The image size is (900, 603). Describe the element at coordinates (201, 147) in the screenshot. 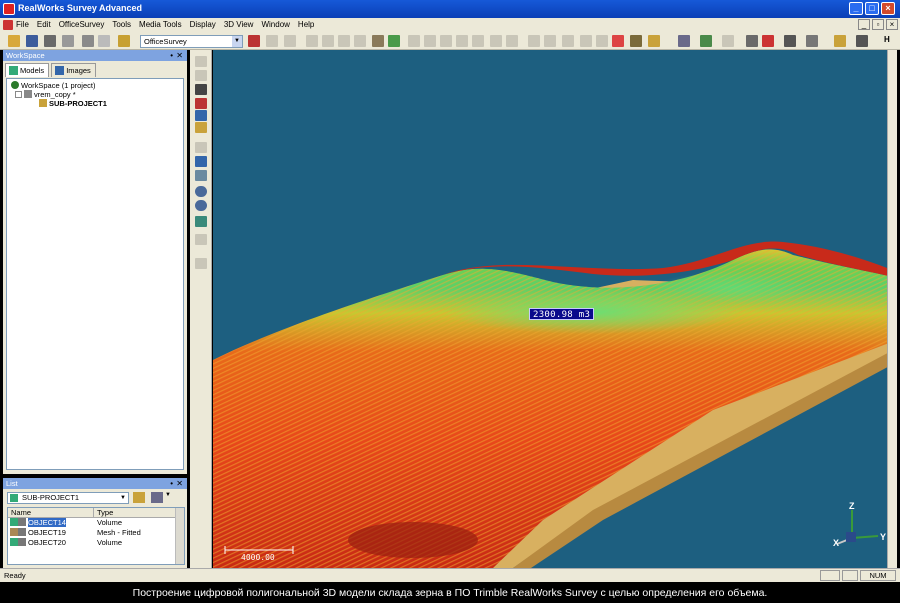

I see `rotate-icon` at that location.